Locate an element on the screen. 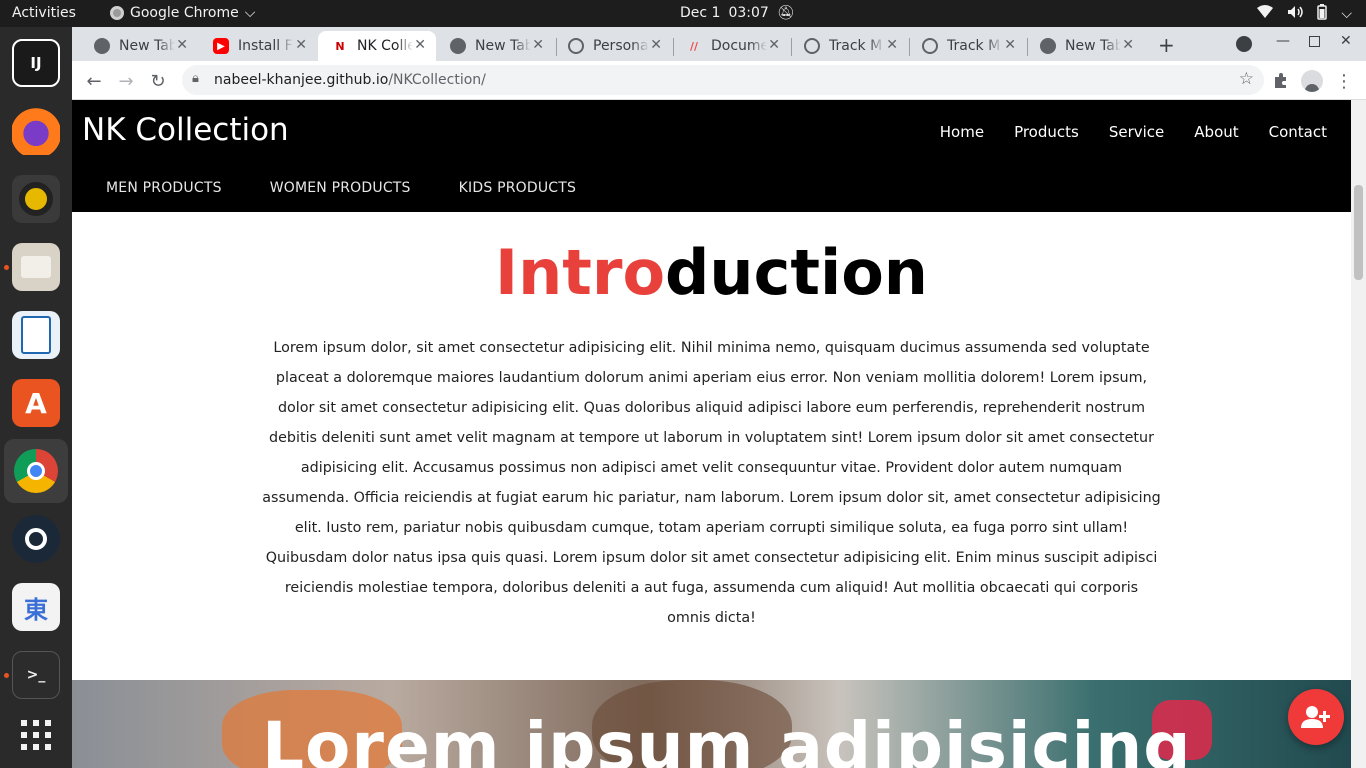 This screenshot has height=768, width=1366. youtube-favicon-icon: ▶ is located at coordinates (221, 46).